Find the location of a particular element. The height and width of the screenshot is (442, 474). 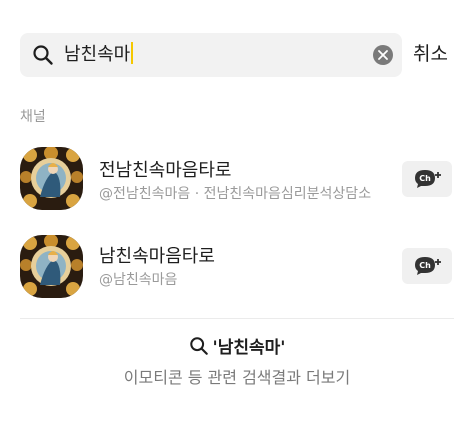

emoticon-search-link: '남친속마' is located at coordinates (237, 345).